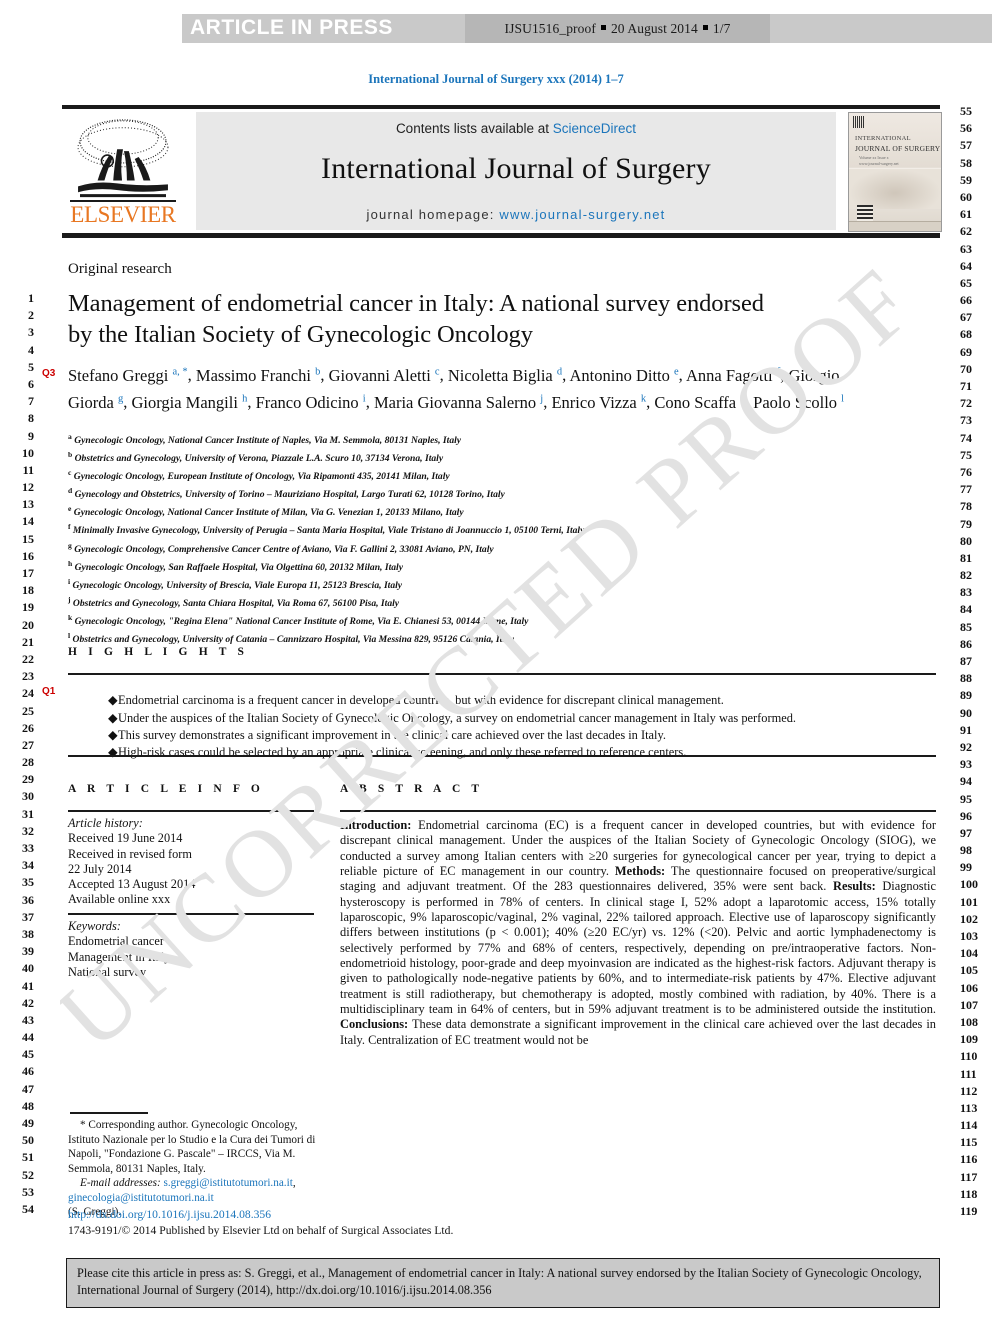 This screenshot has width=992, height=1323. Describe the element at coordinates (125, 838) in the screenshot. I see `article-history-item: Received 19 June 2014` at that location.